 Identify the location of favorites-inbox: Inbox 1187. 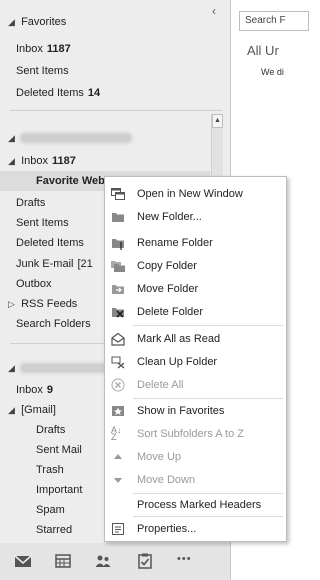
(43, 49).